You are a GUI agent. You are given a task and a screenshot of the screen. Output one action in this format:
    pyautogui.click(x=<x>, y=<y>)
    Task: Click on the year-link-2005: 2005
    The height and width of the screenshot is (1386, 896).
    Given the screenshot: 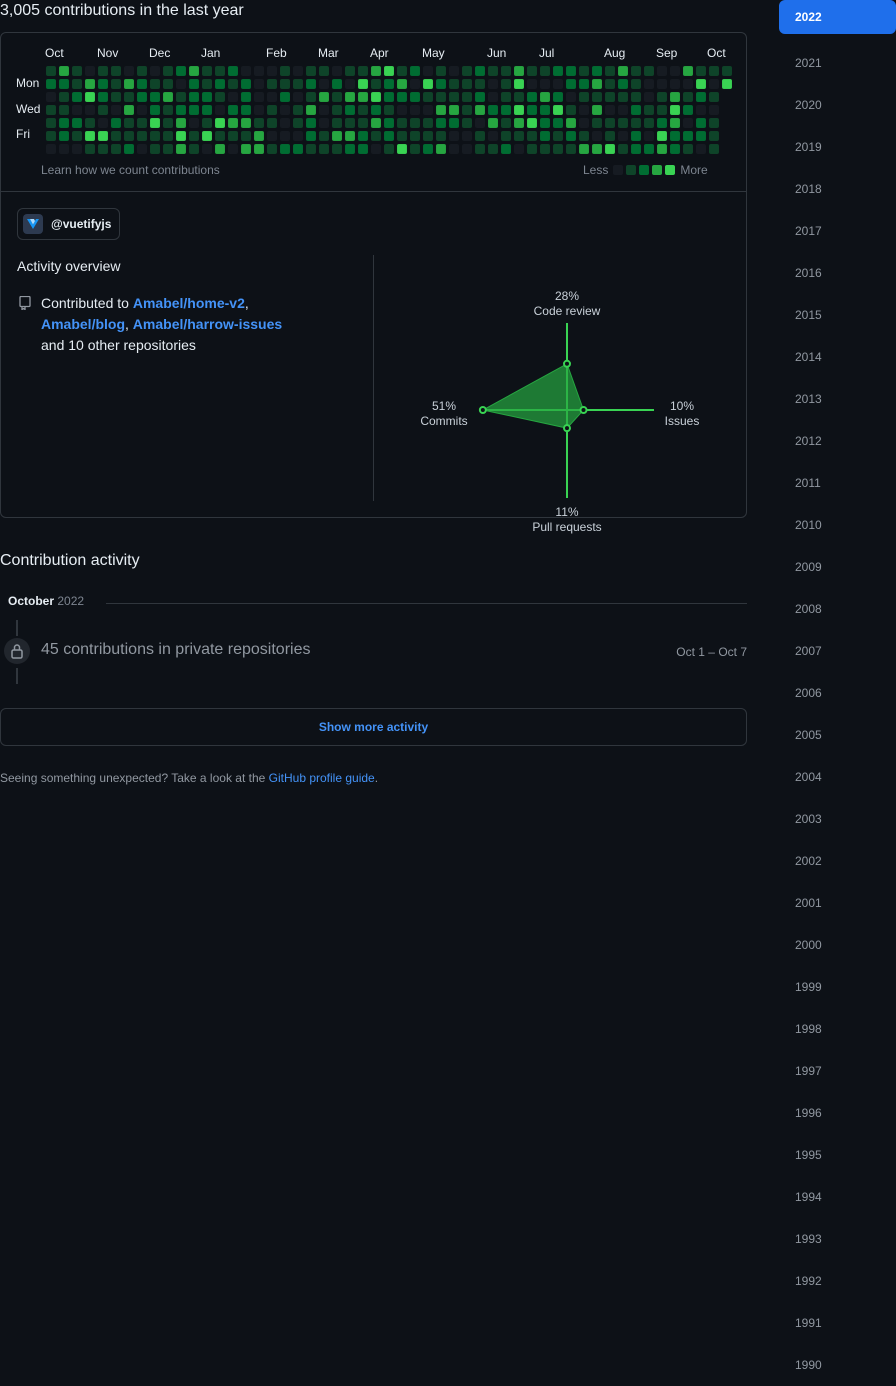 What is the action you would take?
    pyautogui.click(x=837, y=735)
    